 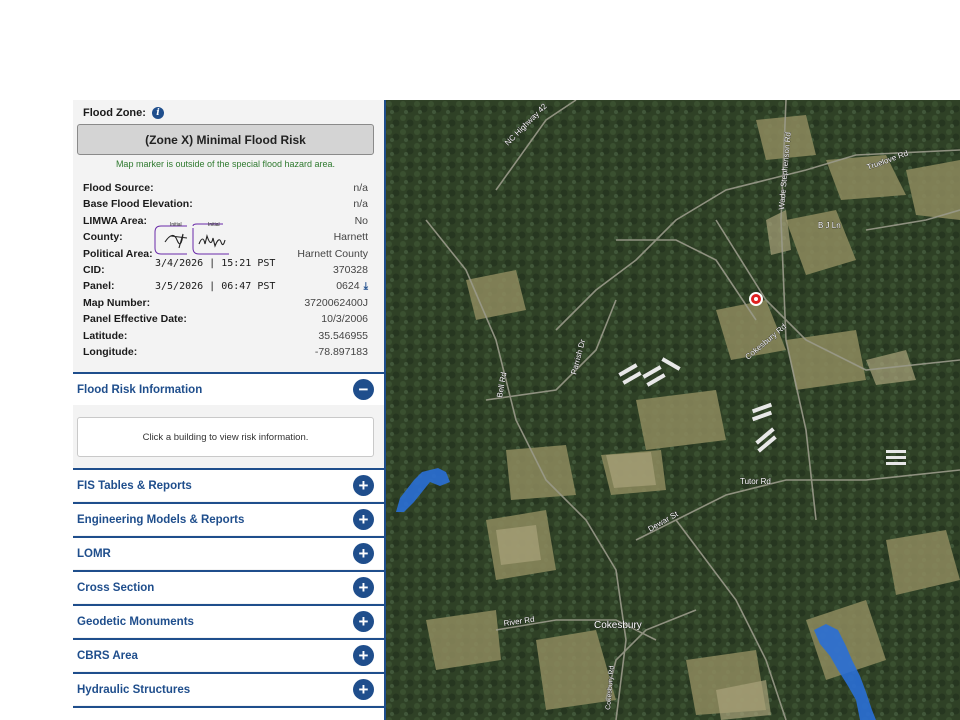 I want to click on property-value: 3720062400J, so click(x=336, y=302).